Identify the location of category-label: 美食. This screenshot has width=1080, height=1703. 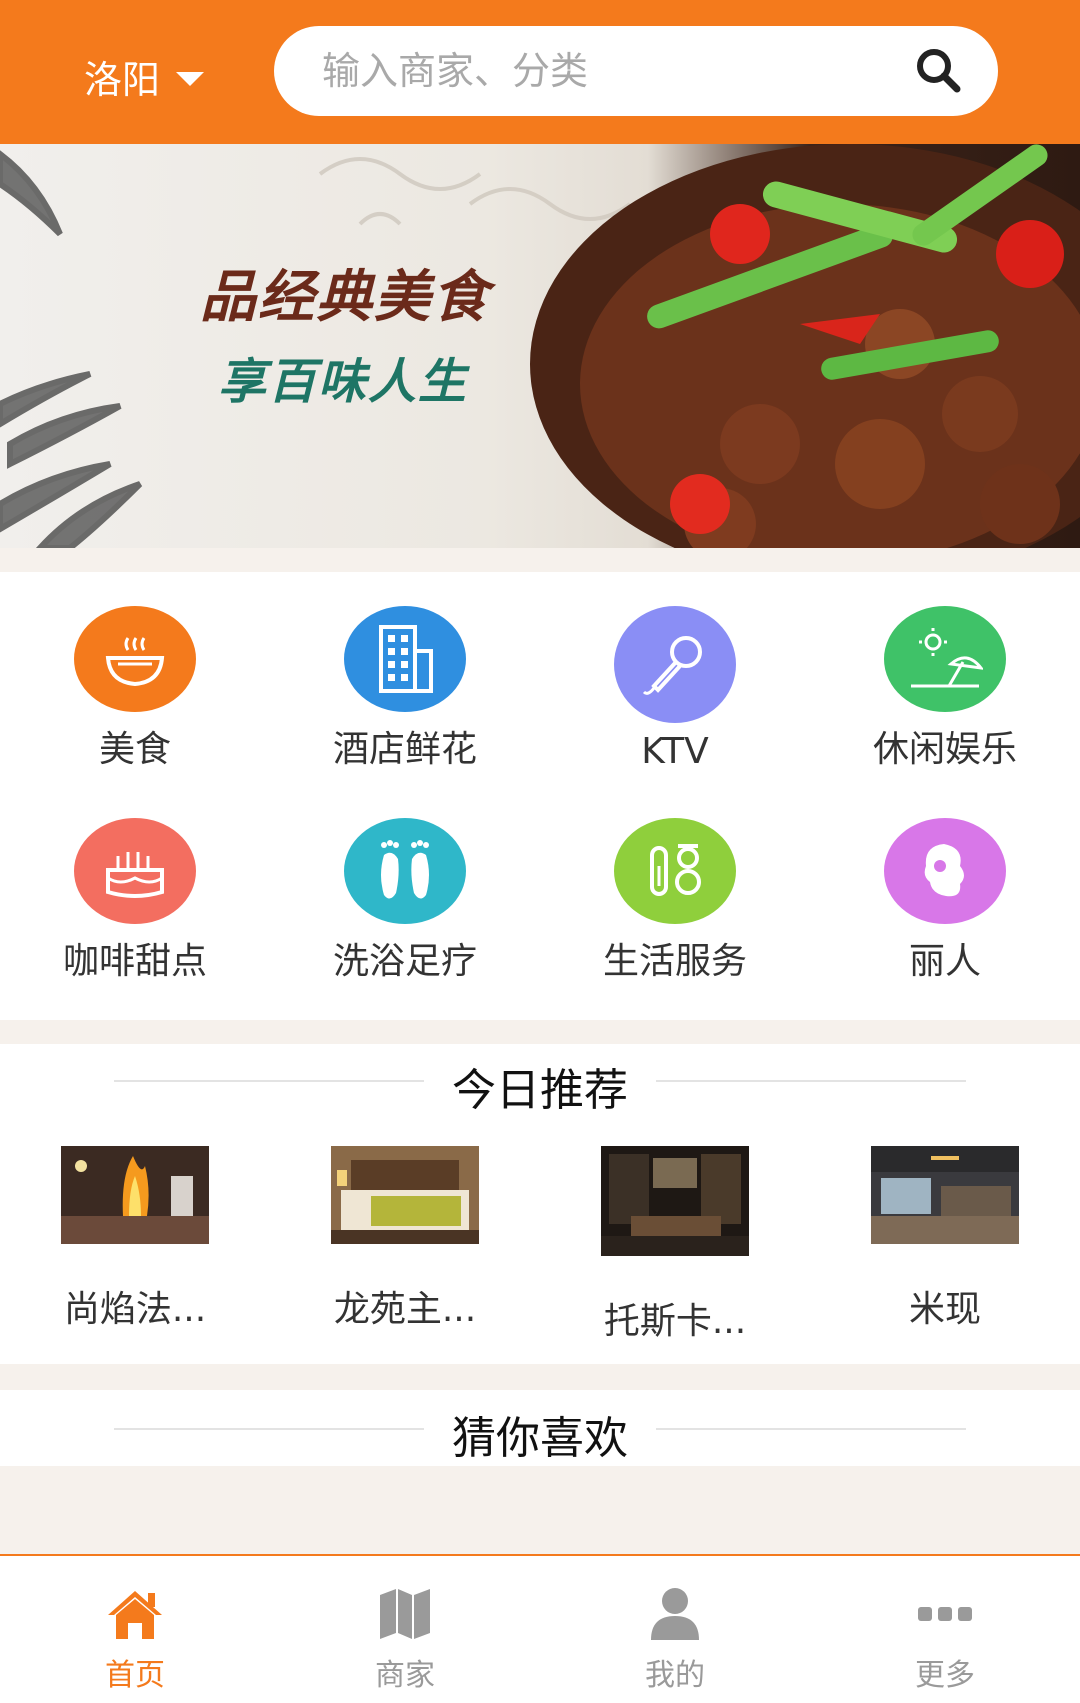
(134, 749).